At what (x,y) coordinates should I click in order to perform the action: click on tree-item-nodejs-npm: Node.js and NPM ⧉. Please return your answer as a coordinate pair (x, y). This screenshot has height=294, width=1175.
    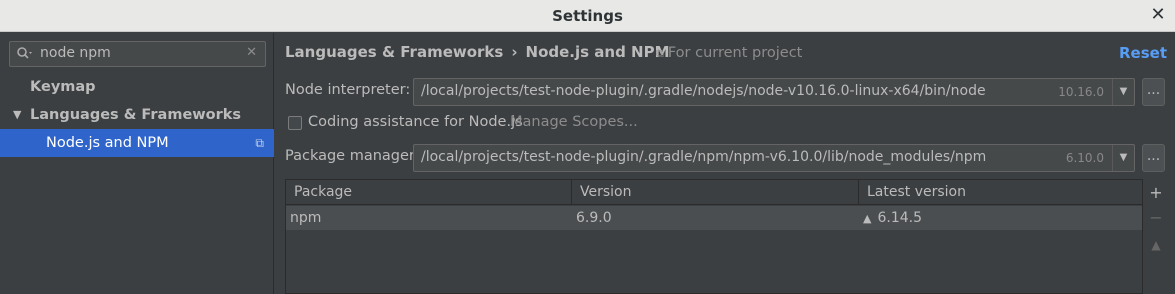
    Looking at the image, I should click on (137, 143).